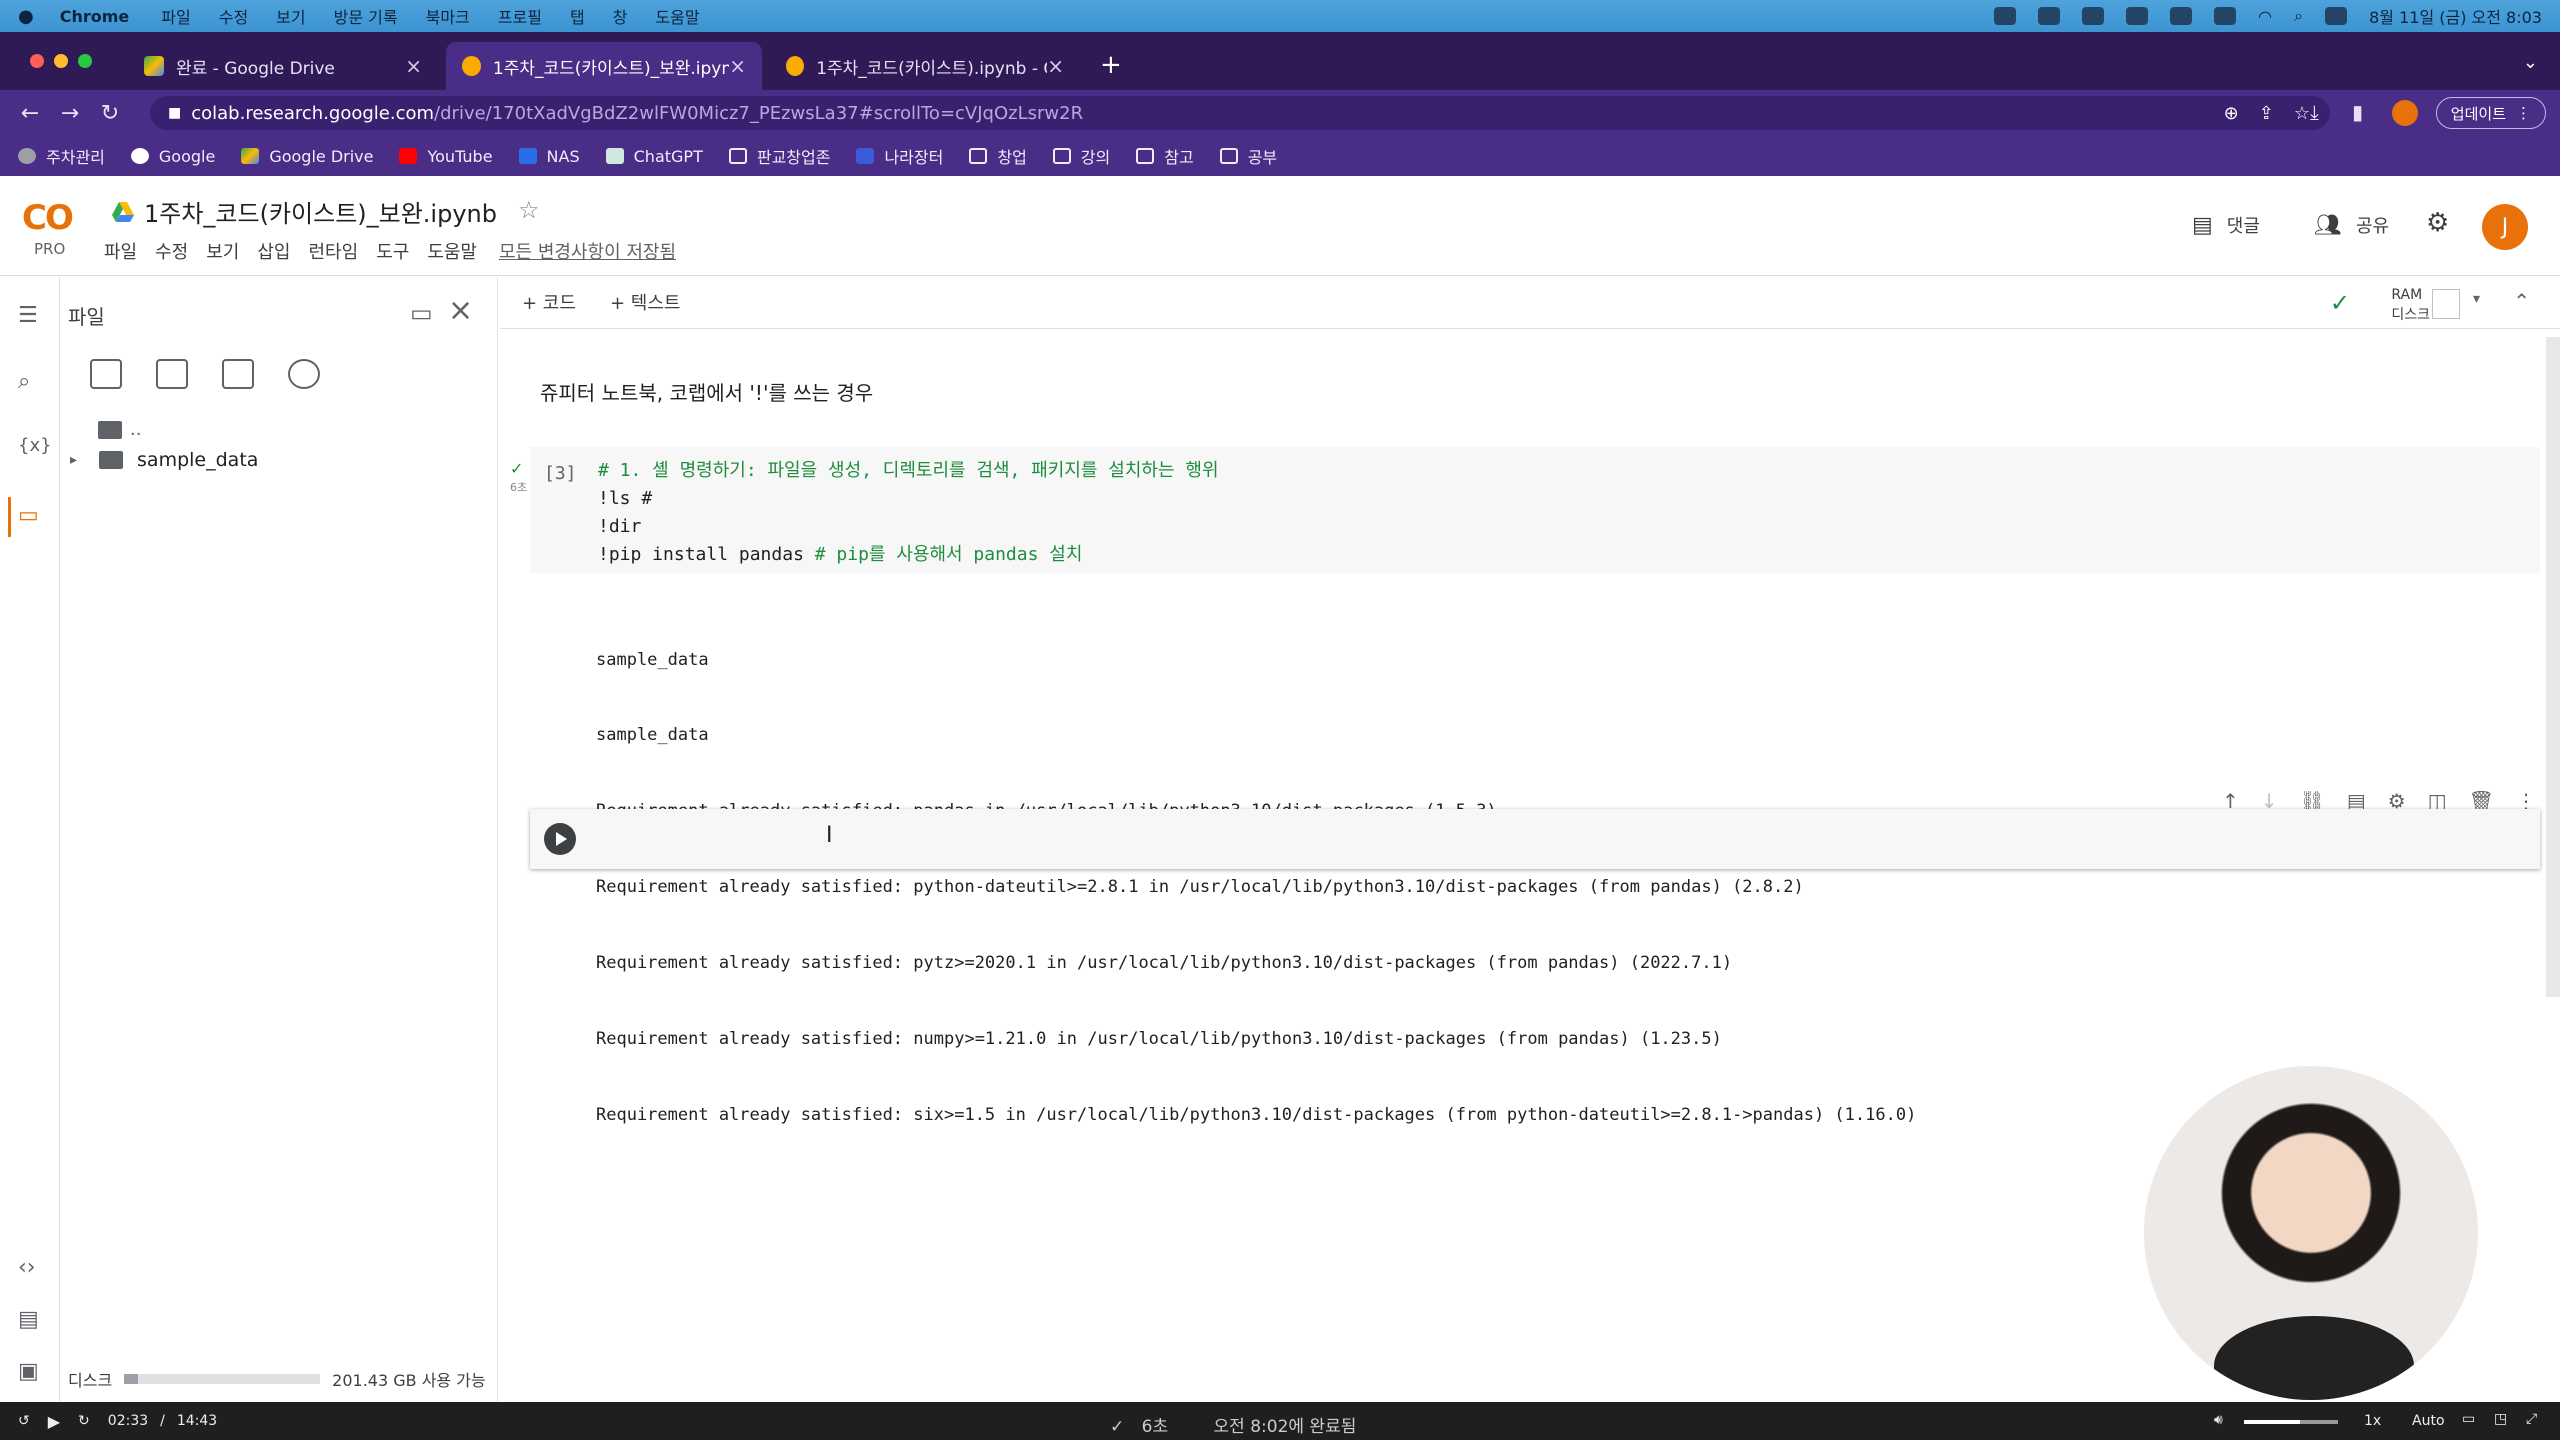 This screenshot has height=1440, width=2560. What do you see at coordinates (2505, 227) in the screenshot?
I see `avatar: J` at bounding box center [2505, 227].